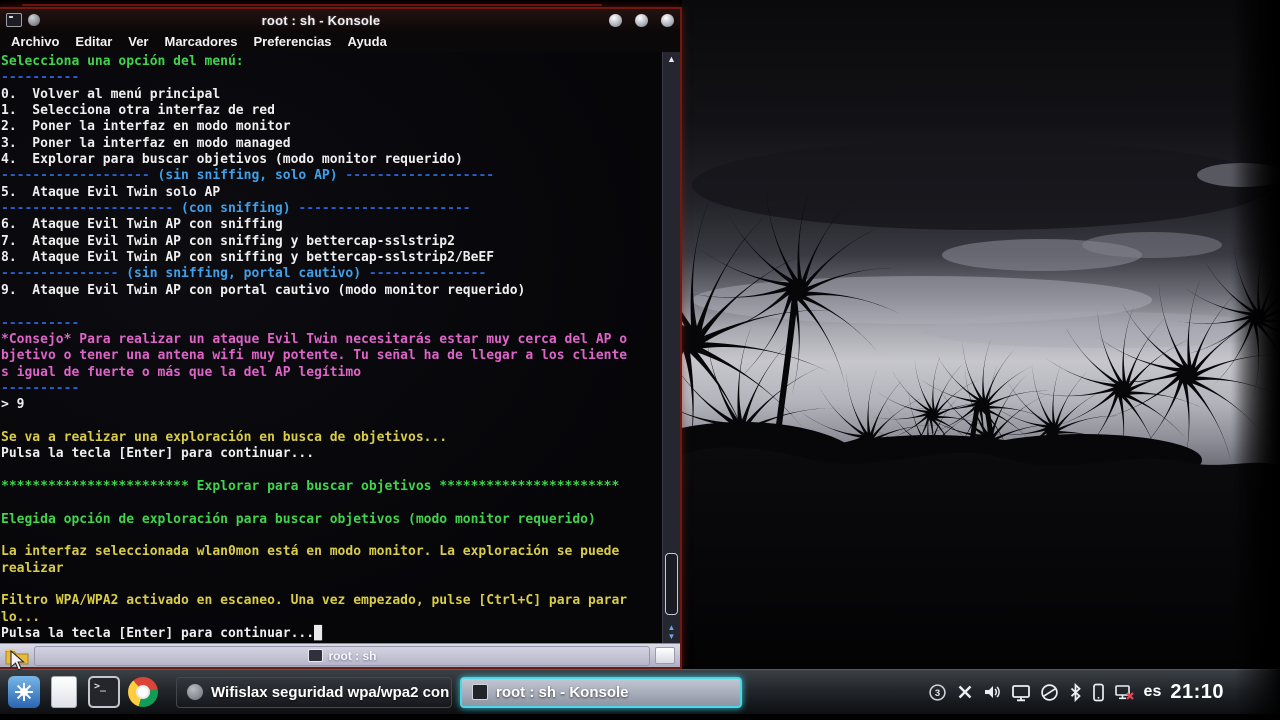 The image size is (1280, 720). I want to click on menu-archivo: Archivo, so click(35, 41).